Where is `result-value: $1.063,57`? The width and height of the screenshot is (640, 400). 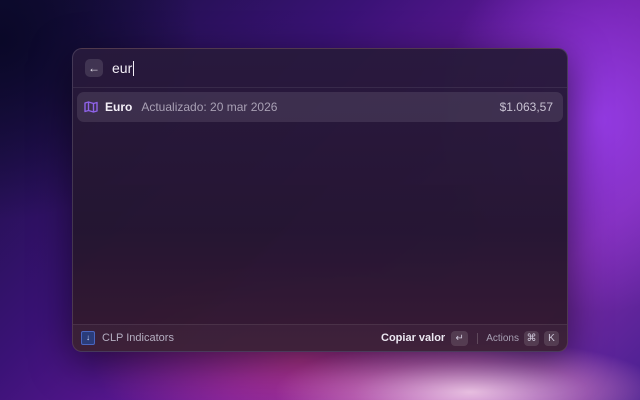 result-value: $1.063,57 is located at coordinates (526, 107).